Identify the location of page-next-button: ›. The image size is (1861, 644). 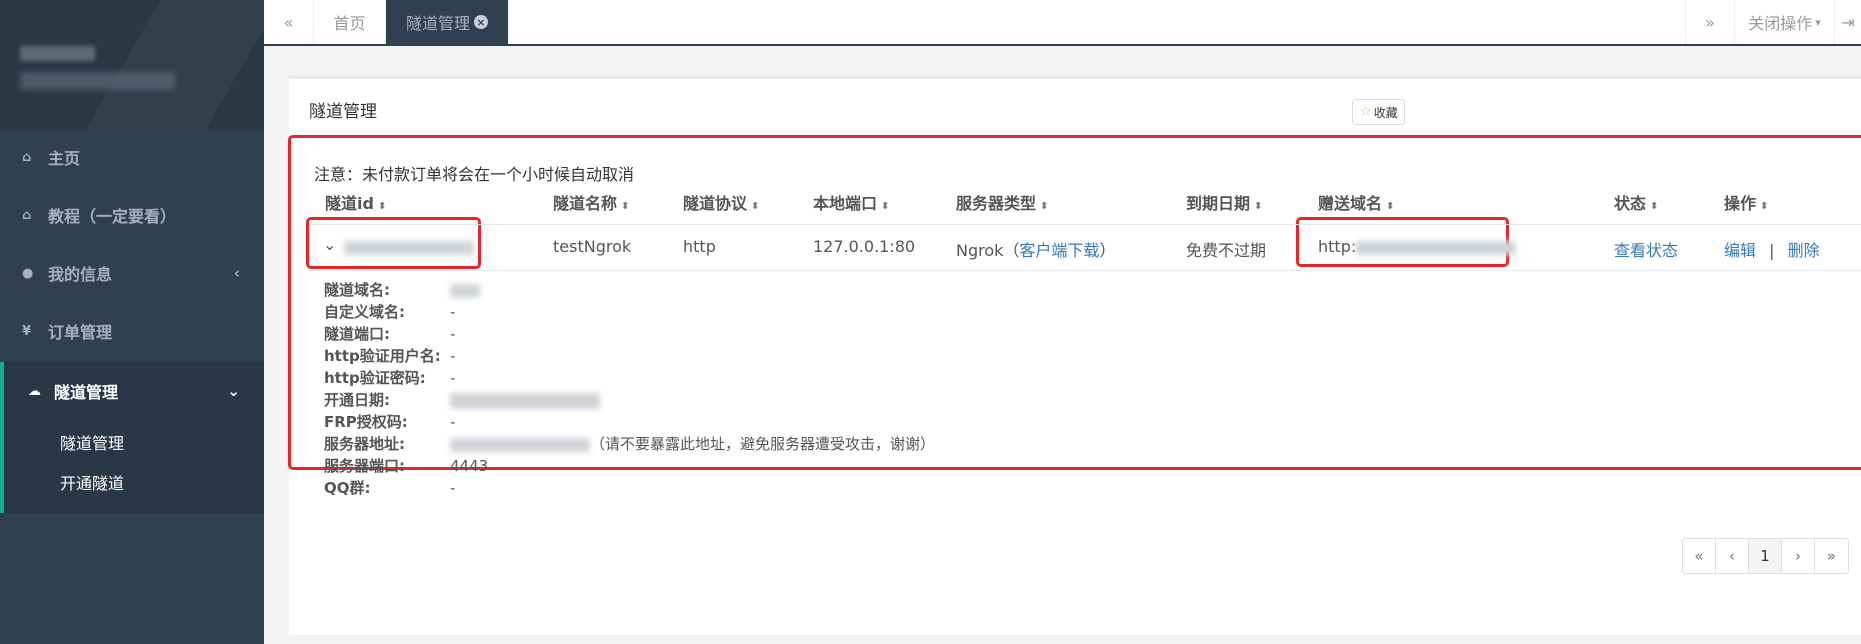
(1798, 556).